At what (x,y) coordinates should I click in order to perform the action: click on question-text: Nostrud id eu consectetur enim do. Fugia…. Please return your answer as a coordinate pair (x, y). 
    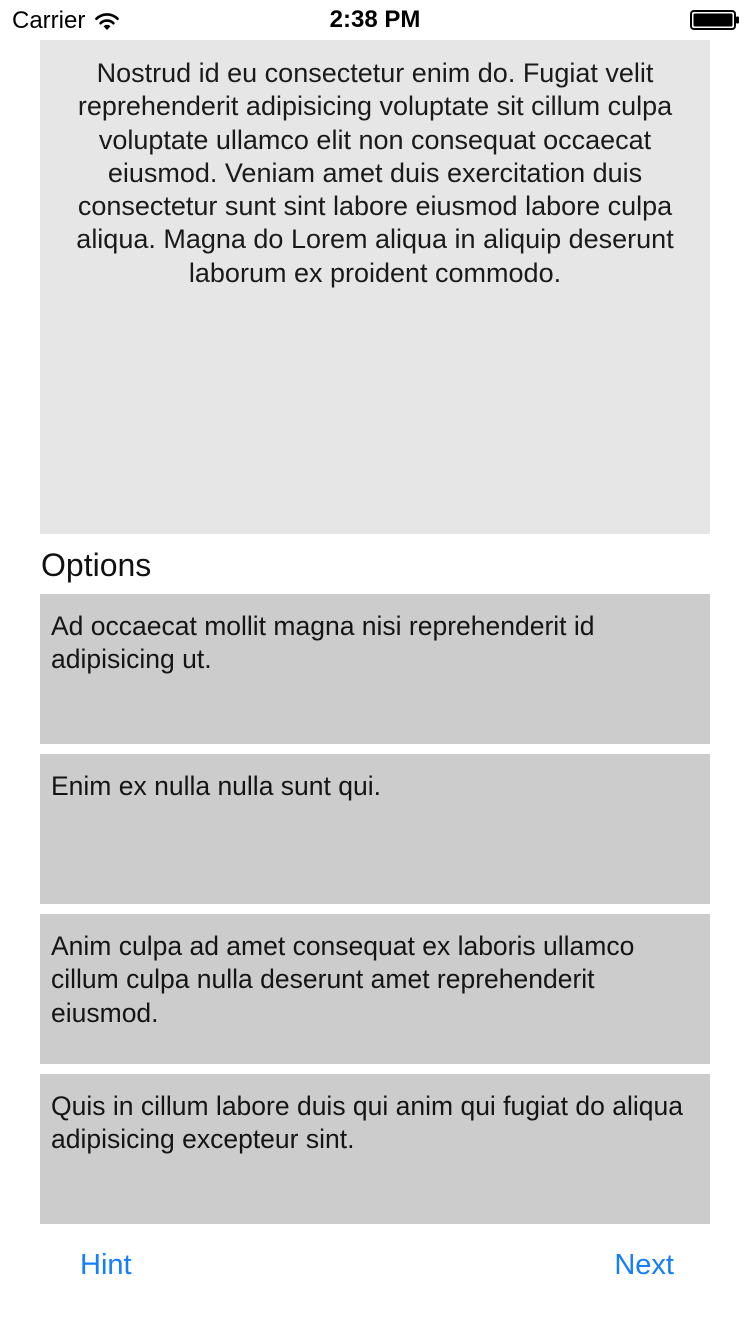
    Looking at the image, I should click on (375, 173).